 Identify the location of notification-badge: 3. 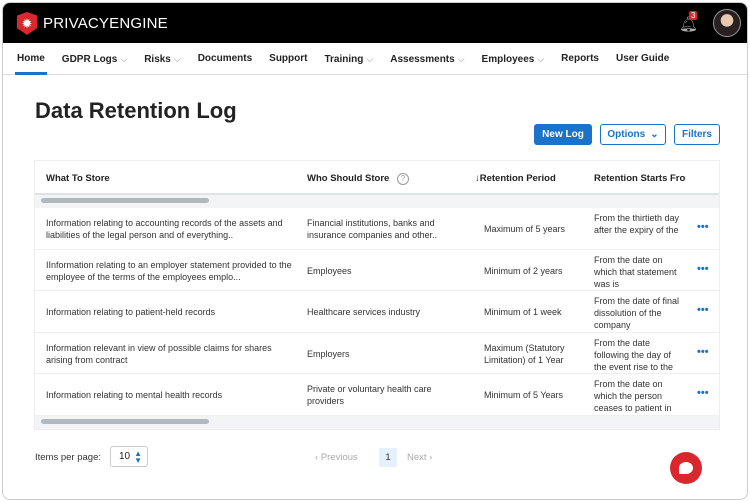
(693, 15).